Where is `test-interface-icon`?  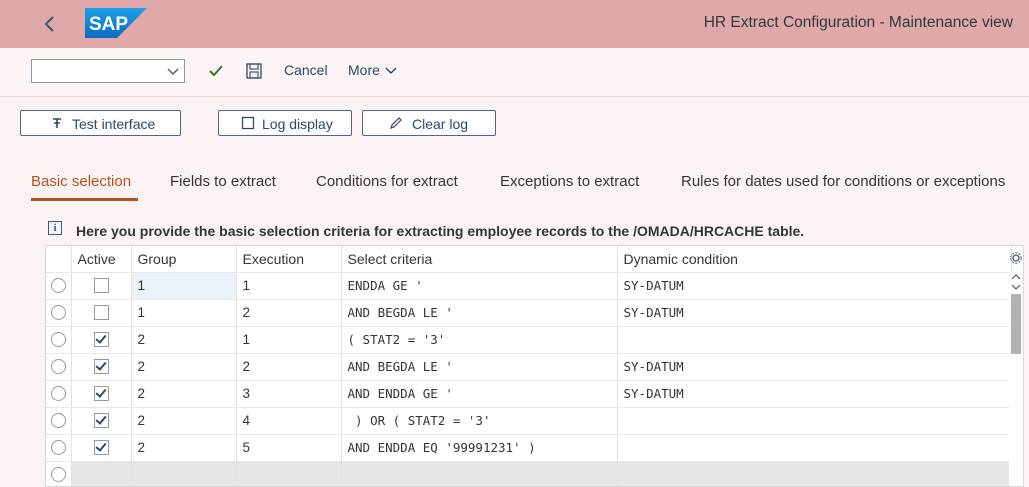 test-interface-icon is located at coordinates (57, 123).